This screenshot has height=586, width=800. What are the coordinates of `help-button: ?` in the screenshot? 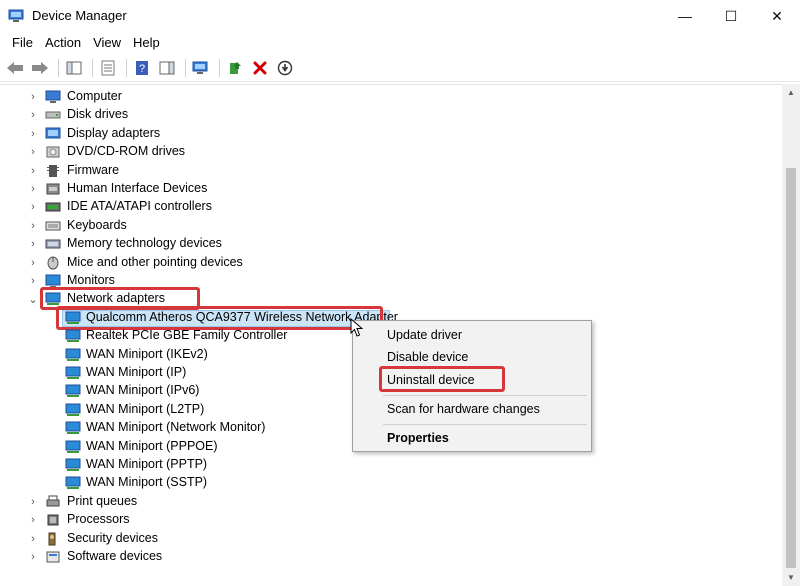 It's located at (142, 68).